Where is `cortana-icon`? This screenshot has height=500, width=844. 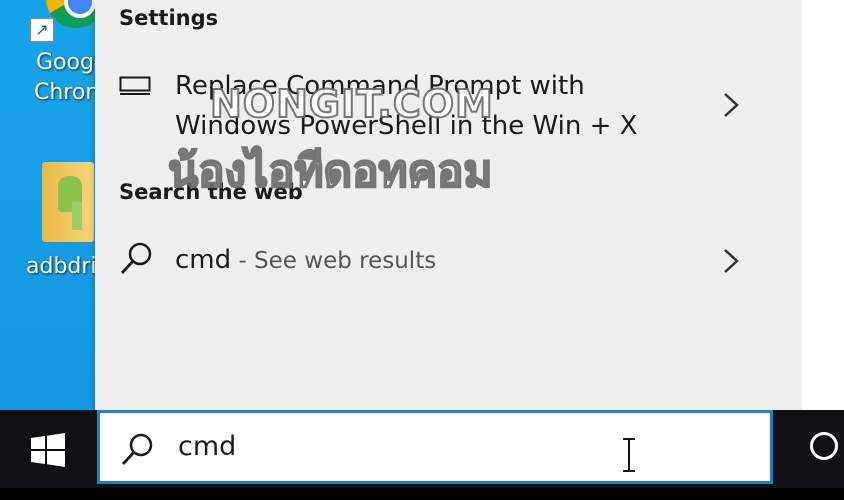
cortana-icon is located at coordinates (824, 446).